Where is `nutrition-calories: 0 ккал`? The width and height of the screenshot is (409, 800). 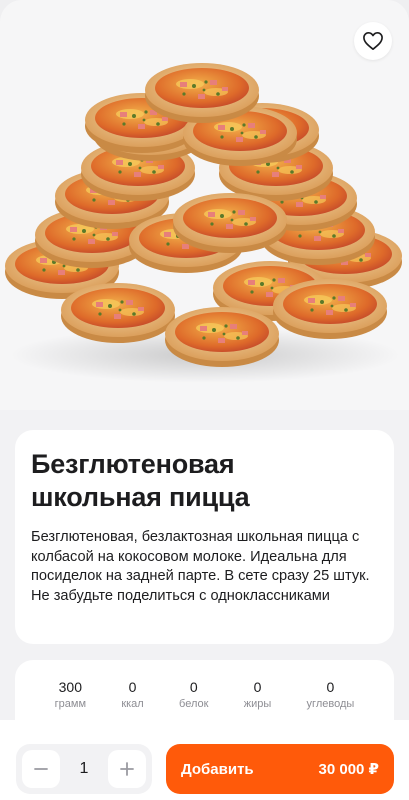 nutrition-calories: 0 ккал is located at coordinates (132, 699).